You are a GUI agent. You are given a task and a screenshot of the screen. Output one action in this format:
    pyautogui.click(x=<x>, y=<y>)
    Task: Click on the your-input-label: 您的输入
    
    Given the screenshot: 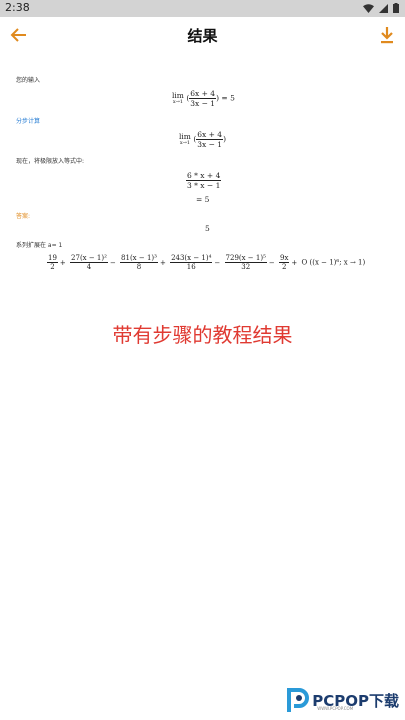 What is the action you would take?
    pyautogui.click(x=28, y=80)
    